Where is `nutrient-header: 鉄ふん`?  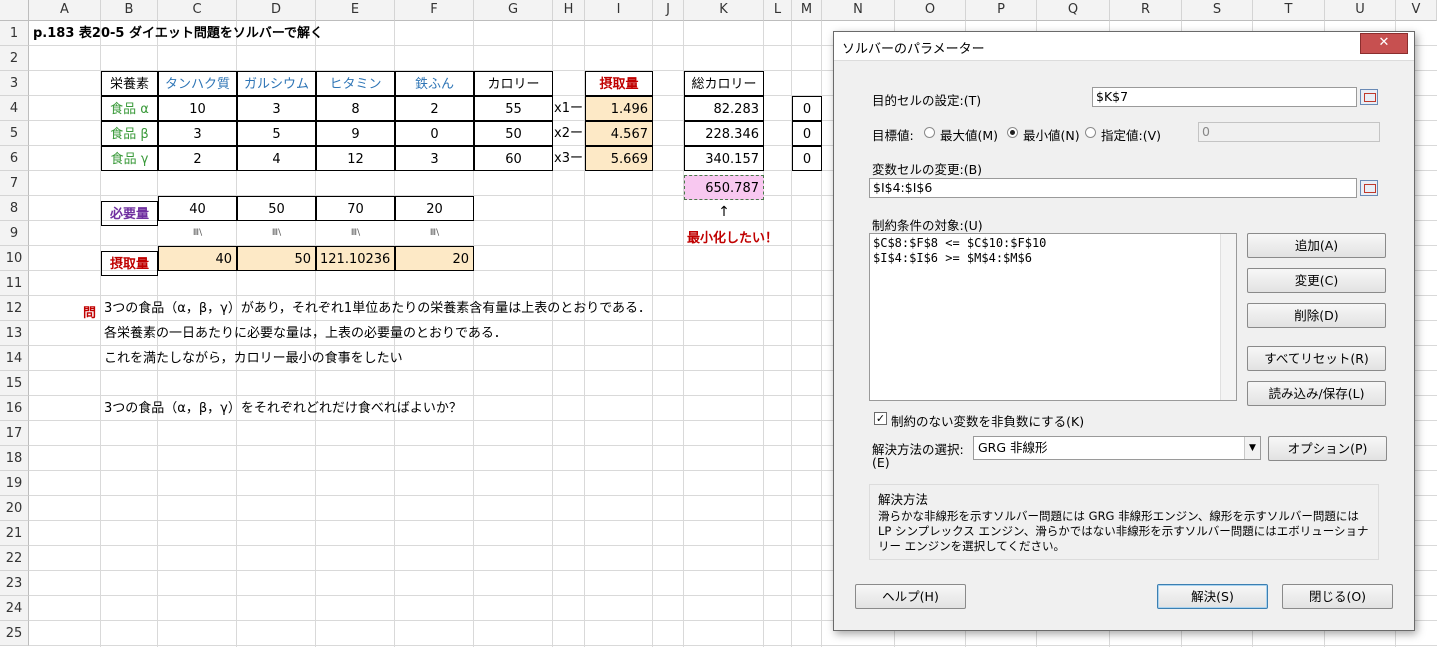
nutrient-header: 鉄ふん is located at coordinates (434, 83).